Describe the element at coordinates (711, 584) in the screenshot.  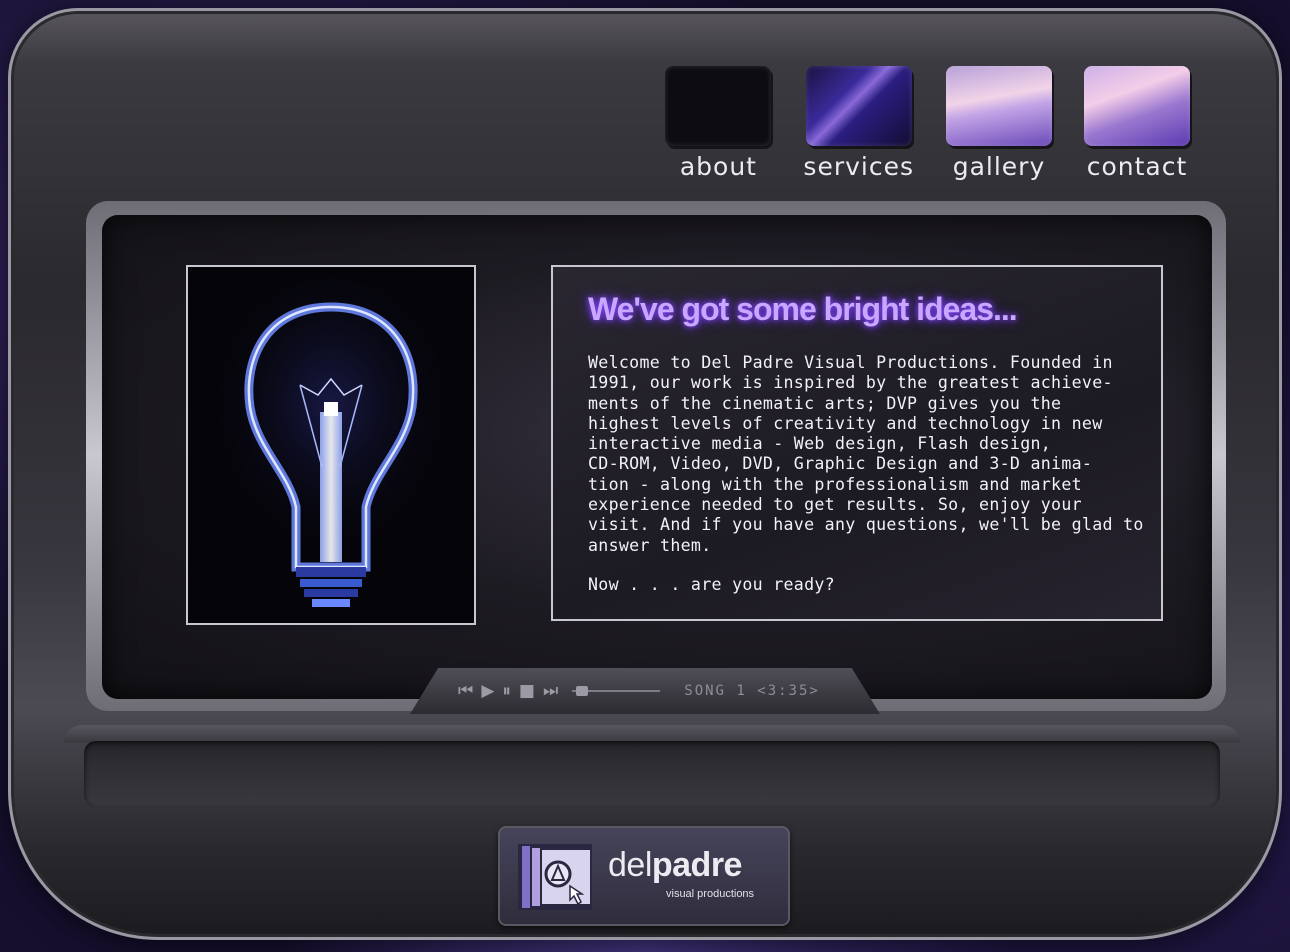
I see `closing-text: Now . . . are you ready?` at that location.